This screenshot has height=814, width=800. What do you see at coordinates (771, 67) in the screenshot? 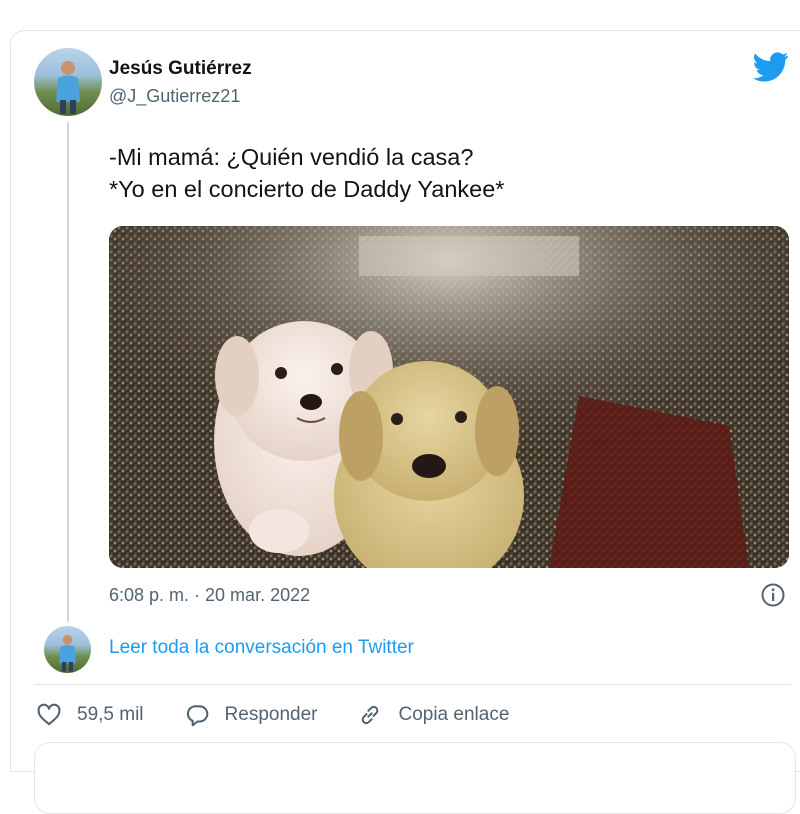
I see `twitter-bird-icon` at bounding box center [771, 67].